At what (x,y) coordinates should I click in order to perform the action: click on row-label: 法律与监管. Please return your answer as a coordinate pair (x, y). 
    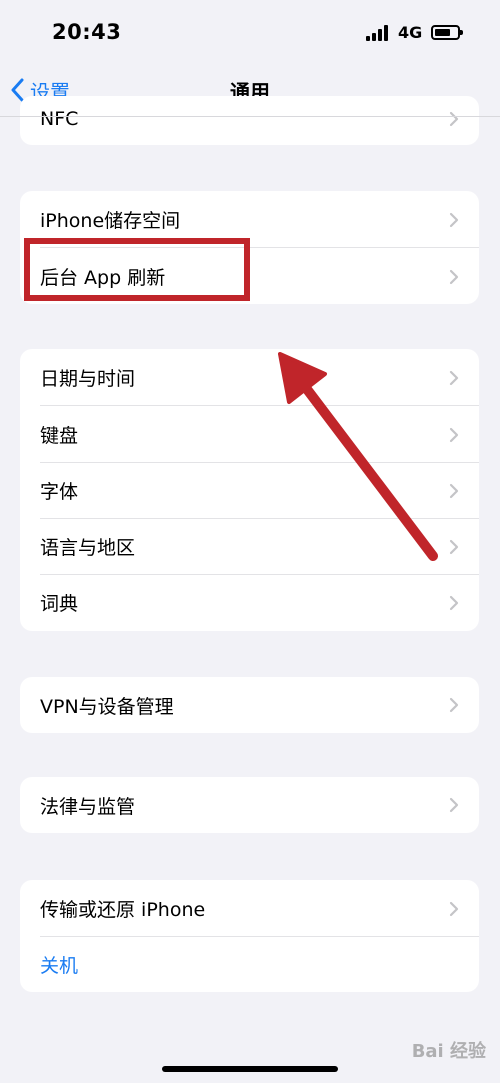
    Looking at the image, I should click on (88, 806).